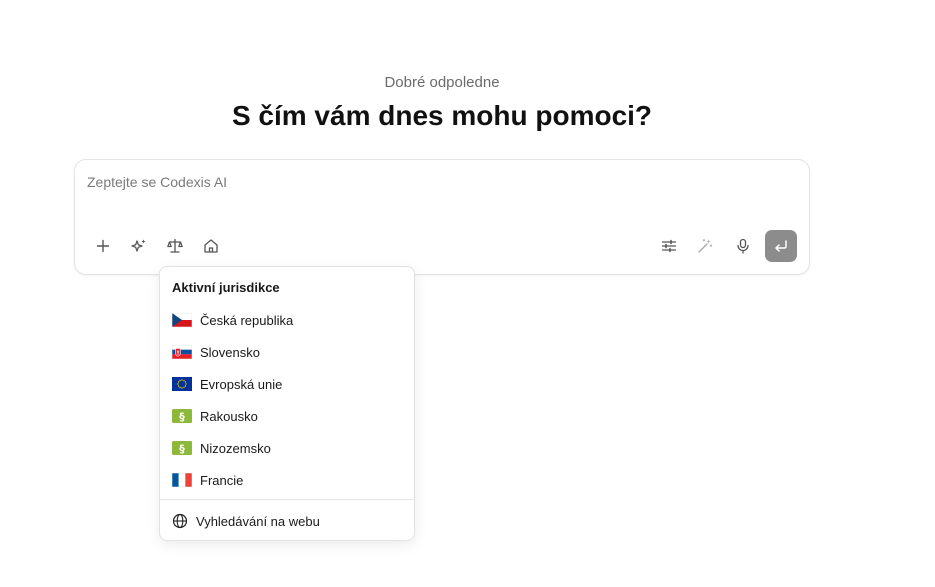 This screenshot has height=587, width=935. I want to click on add-button, so click(103, 246).